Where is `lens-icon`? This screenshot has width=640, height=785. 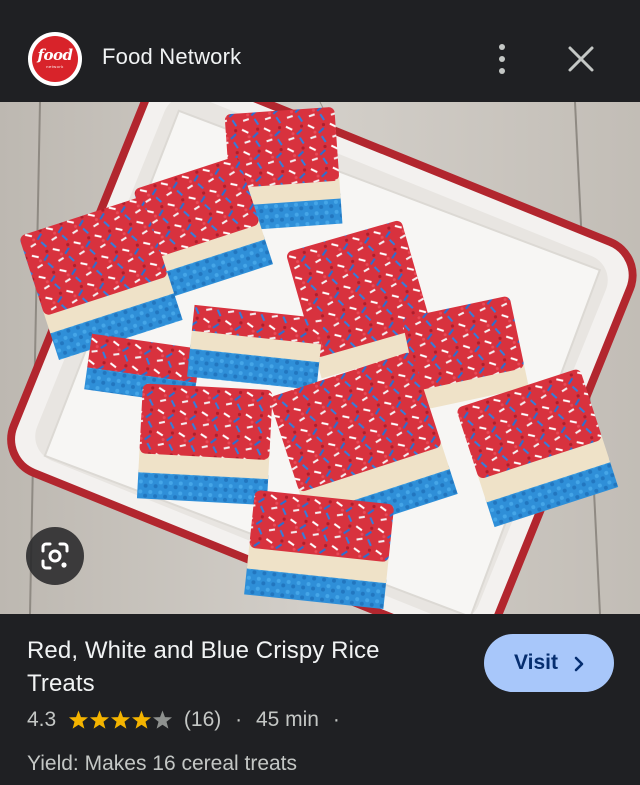 lens-icon is located at coordinates (55, 556).